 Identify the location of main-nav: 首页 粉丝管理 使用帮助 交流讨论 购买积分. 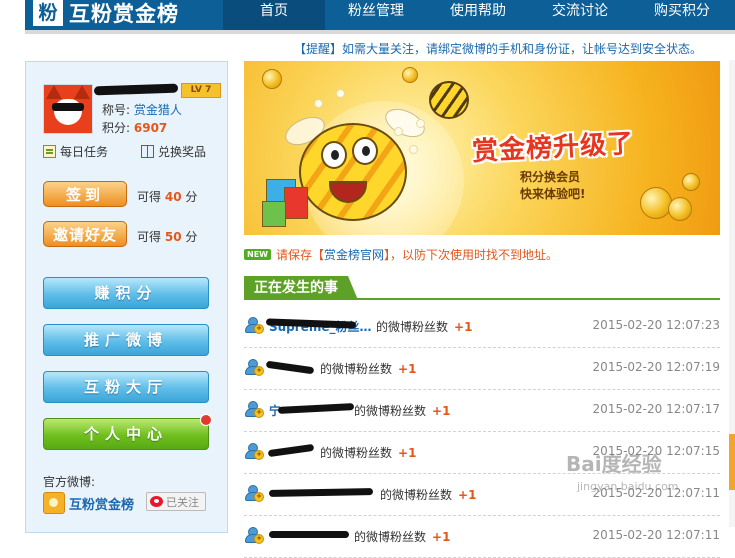
(478, 15).